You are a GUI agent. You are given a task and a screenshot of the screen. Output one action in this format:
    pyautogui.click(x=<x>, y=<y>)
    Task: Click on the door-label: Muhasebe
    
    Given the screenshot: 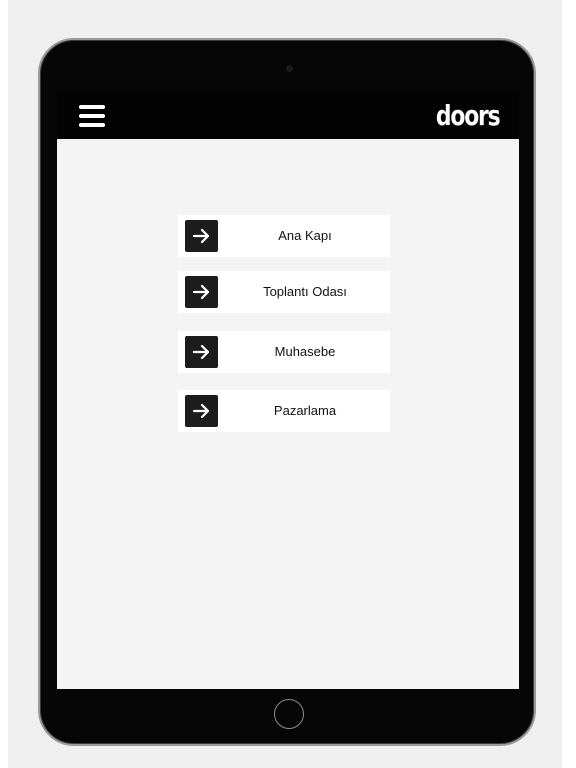 What is the action you would take?
    pyautogui.click(x=305, y=351)
    